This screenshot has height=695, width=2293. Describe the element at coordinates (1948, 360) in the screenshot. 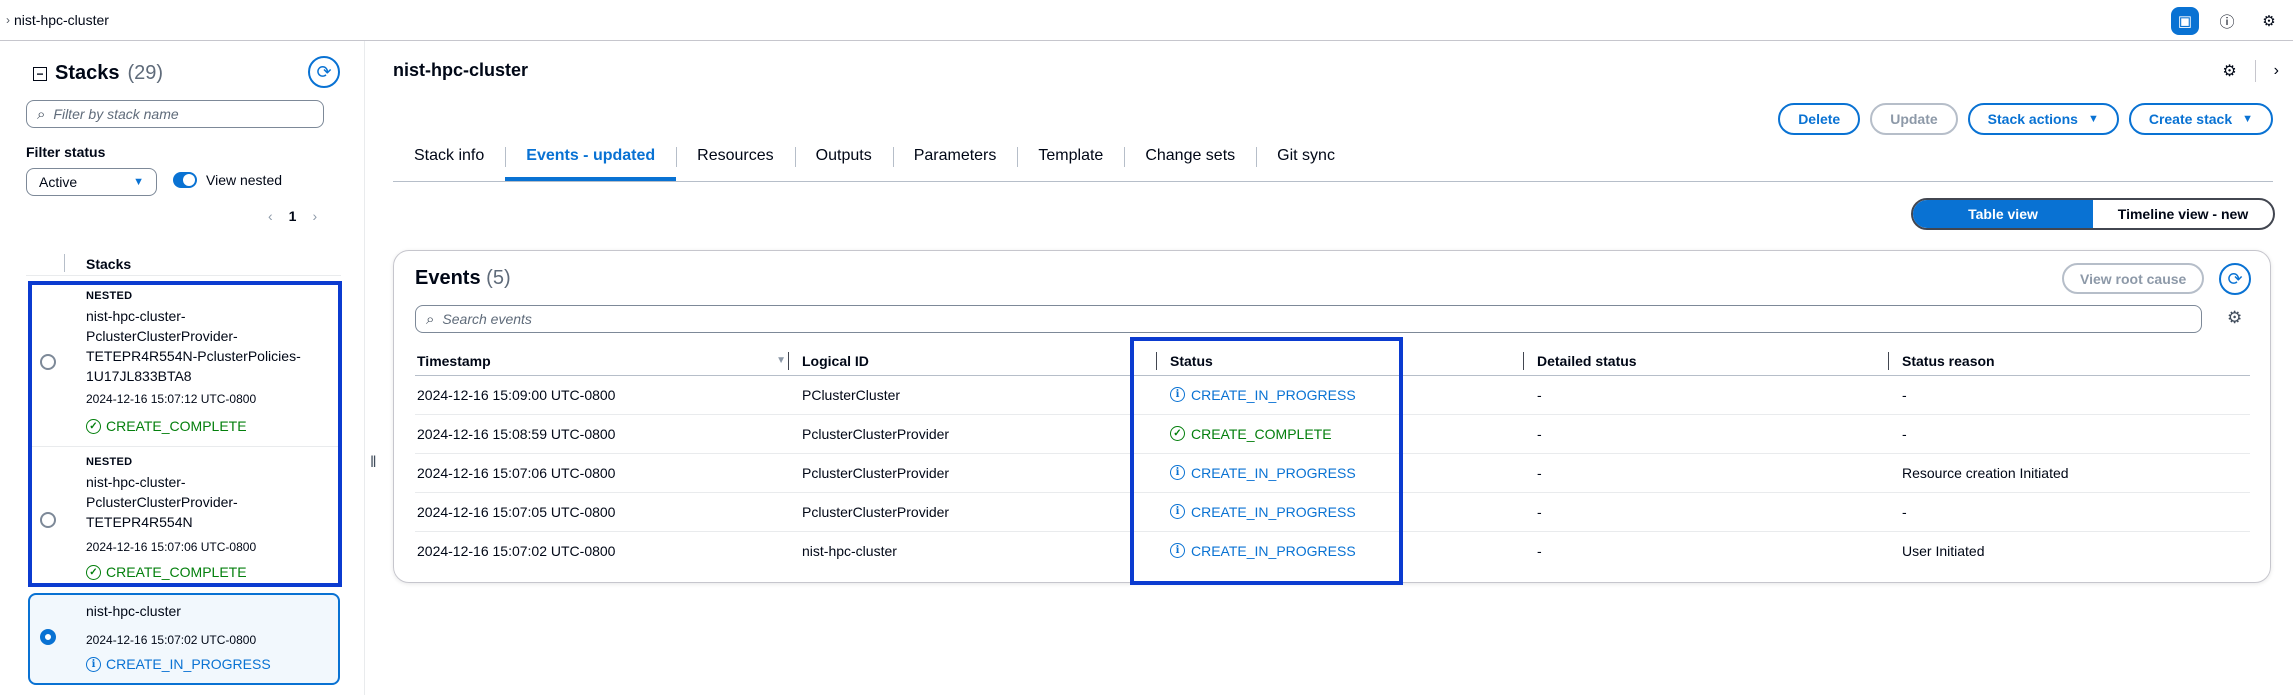

I see `col-status-reason-label: Status reason` at that location.